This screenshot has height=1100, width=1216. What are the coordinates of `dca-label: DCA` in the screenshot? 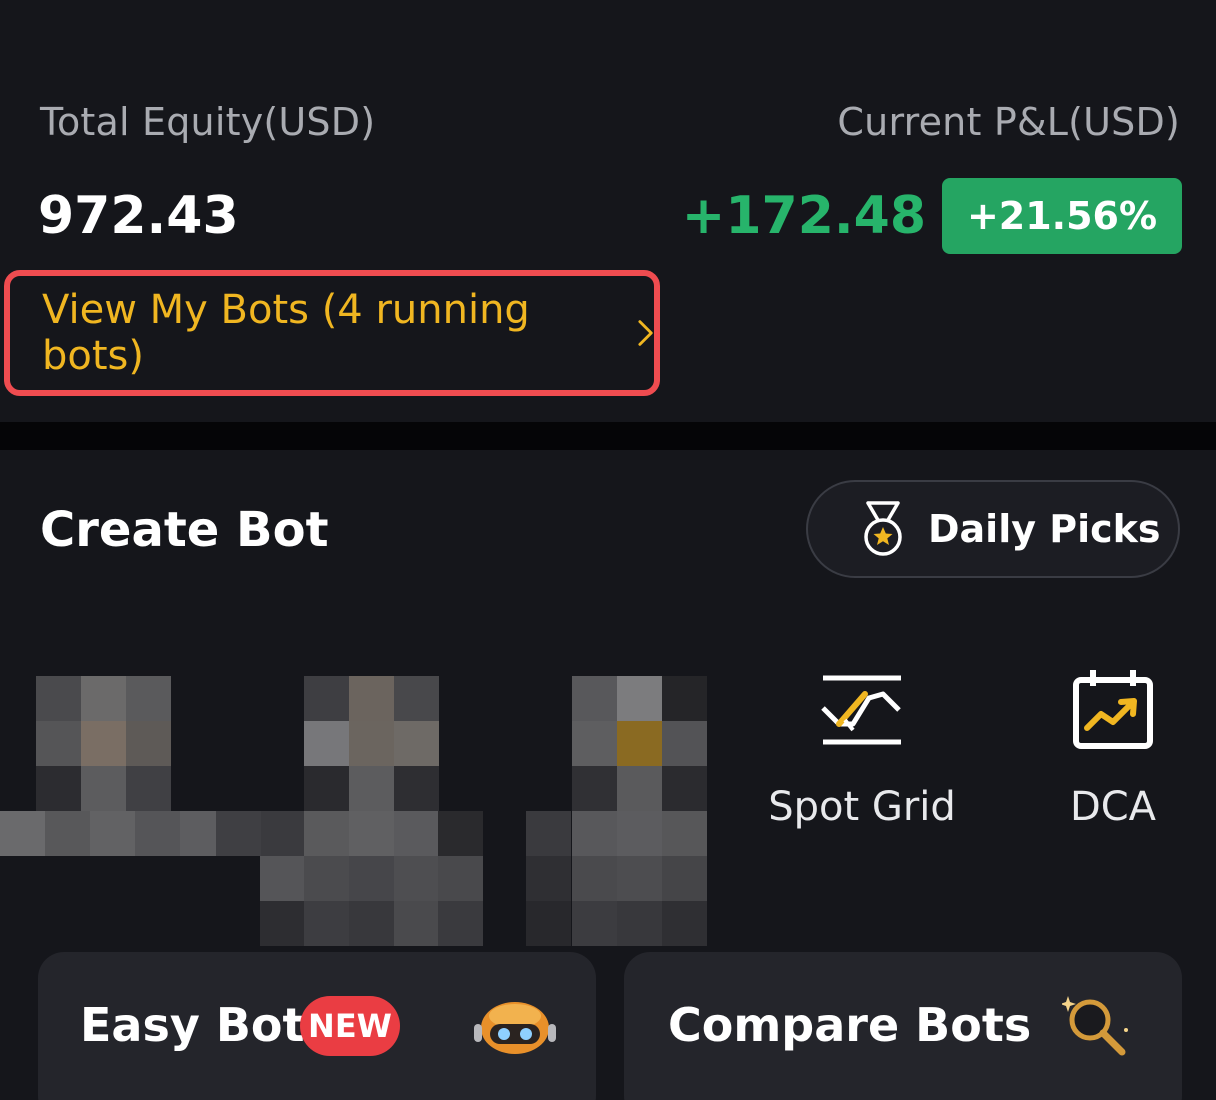 It's located at (1113, 807).